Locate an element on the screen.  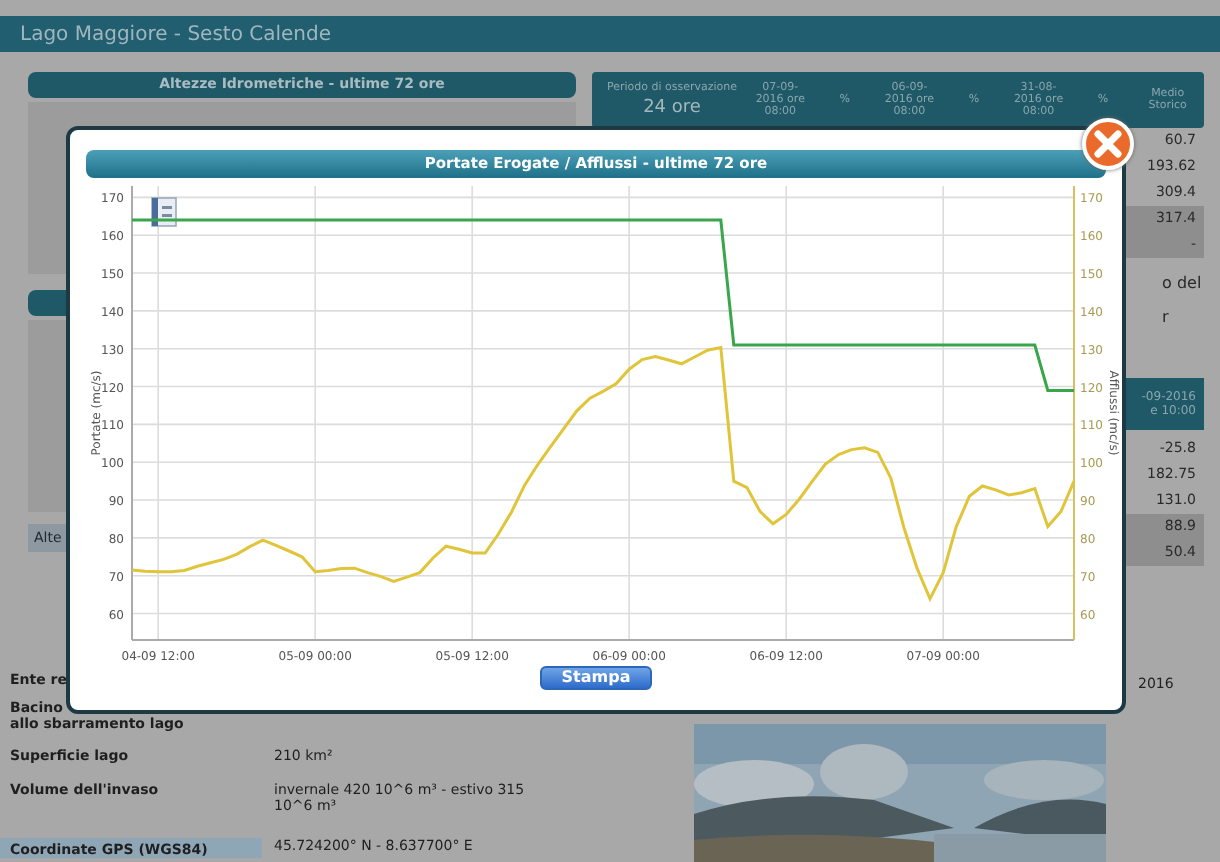
description-text: o del is located at coordinates (1183, 283).